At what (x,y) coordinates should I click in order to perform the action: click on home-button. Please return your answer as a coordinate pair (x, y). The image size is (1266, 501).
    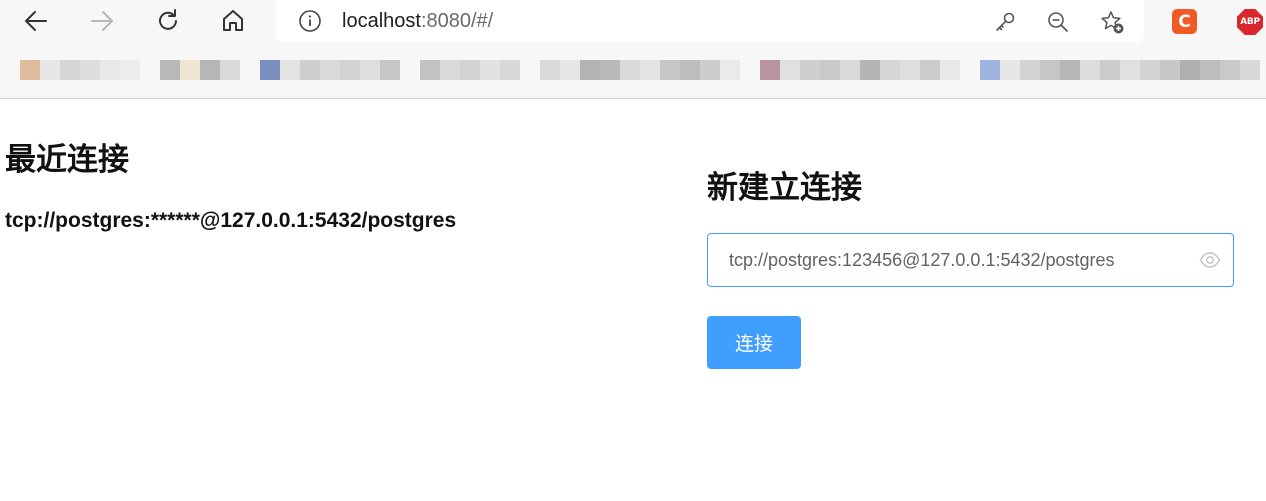
    Looking at the image, I should click on (233, 21).